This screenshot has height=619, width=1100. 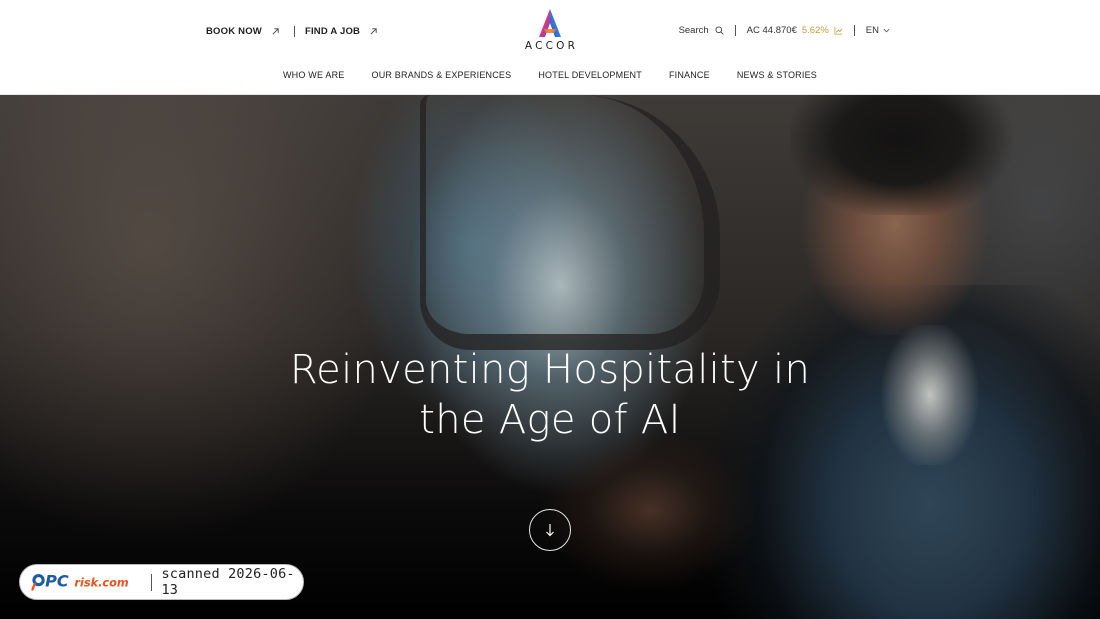 What do you see at coordinates (228, 582) in the screenshot?
I see `scanned-date: scanned 2026-06-13` at bounding box center [228, 582].